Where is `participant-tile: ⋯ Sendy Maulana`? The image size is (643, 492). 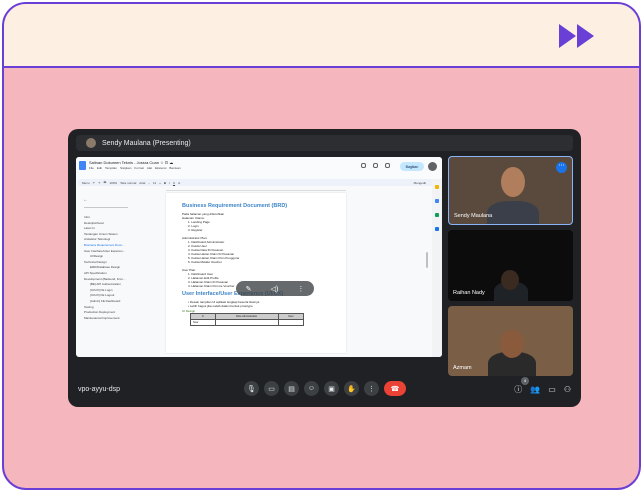 participant-tile: ⋯ Sendy Maulana is located at coordinates (510, 190).